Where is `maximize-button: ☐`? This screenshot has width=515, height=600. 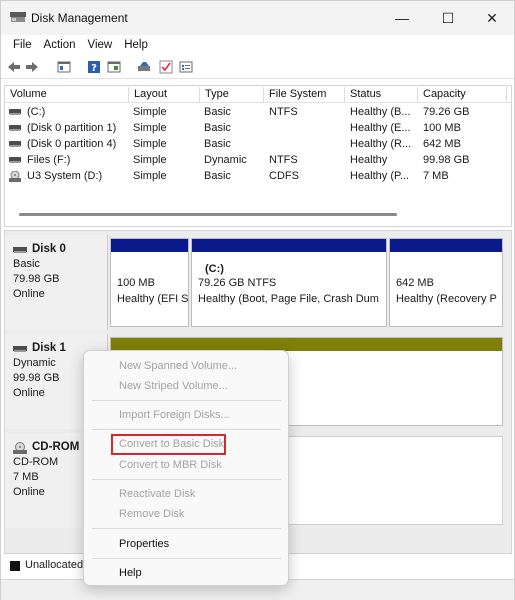
maximize-button: ☐ is located at coordinates (448, 18).